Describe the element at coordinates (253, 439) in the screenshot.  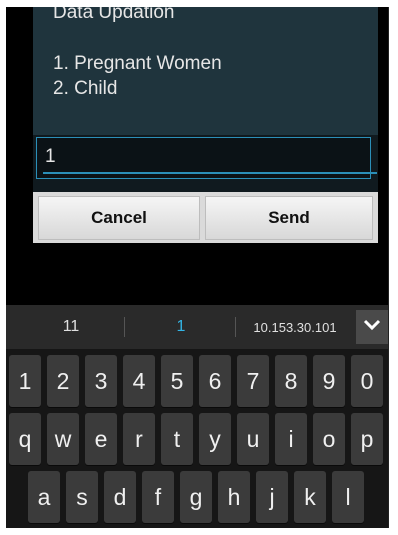
I see `key-u: u` at that location.